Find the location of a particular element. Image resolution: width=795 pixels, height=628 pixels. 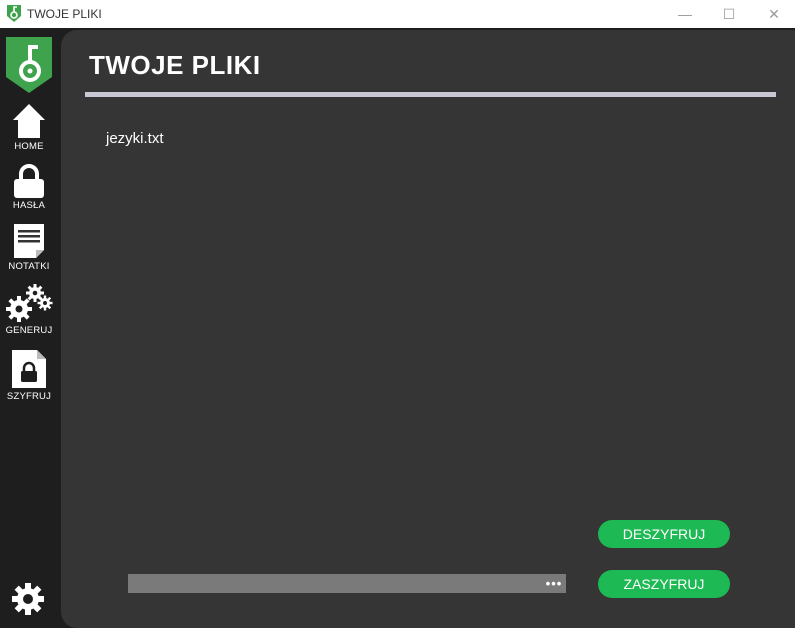

sidebar-item-szyfruj: SZYFRUJ is located at coordinates (29, 375).